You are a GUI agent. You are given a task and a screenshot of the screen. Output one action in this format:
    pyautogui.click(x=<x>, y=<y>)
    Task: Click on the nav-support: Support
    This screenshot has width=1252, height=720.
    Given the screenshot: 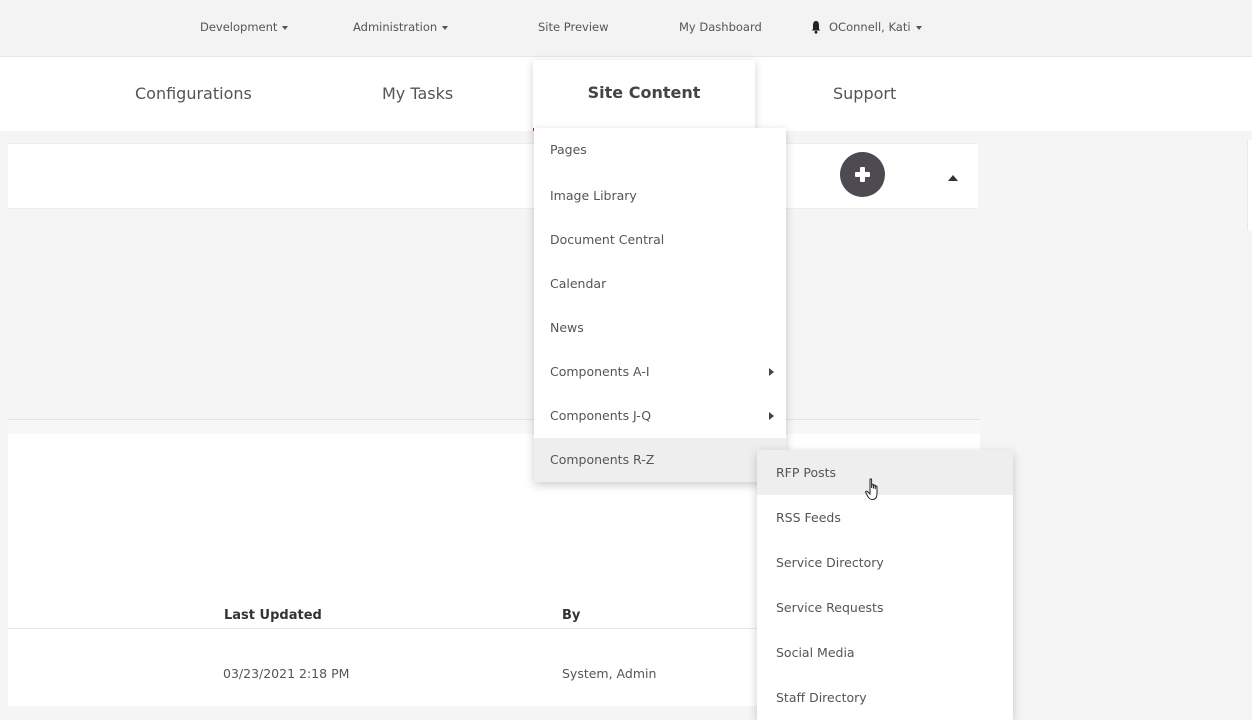 What is the action you would take?
    pyautogui.click(x=864, y=93)
    